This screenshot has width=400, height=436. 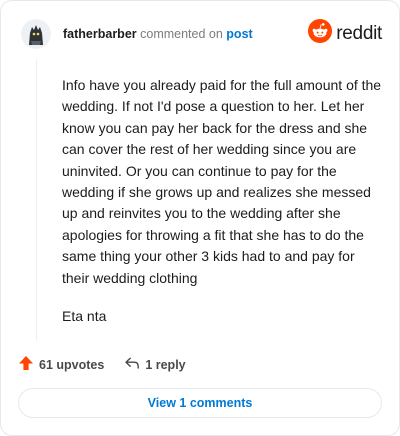 What do you see at coordinates (320, 33) in the screenshot?
I see `reddit-logo-icon` at bounding box center [320, 33].